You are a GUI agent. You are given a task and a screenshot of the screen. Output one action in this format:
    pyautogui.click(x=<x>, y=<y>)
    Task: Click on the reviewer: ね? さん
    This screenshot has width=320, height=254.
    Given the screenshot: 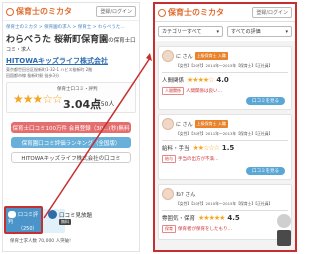 What is the action you would take?
    pyautogui.click(x=225, y=194)
    